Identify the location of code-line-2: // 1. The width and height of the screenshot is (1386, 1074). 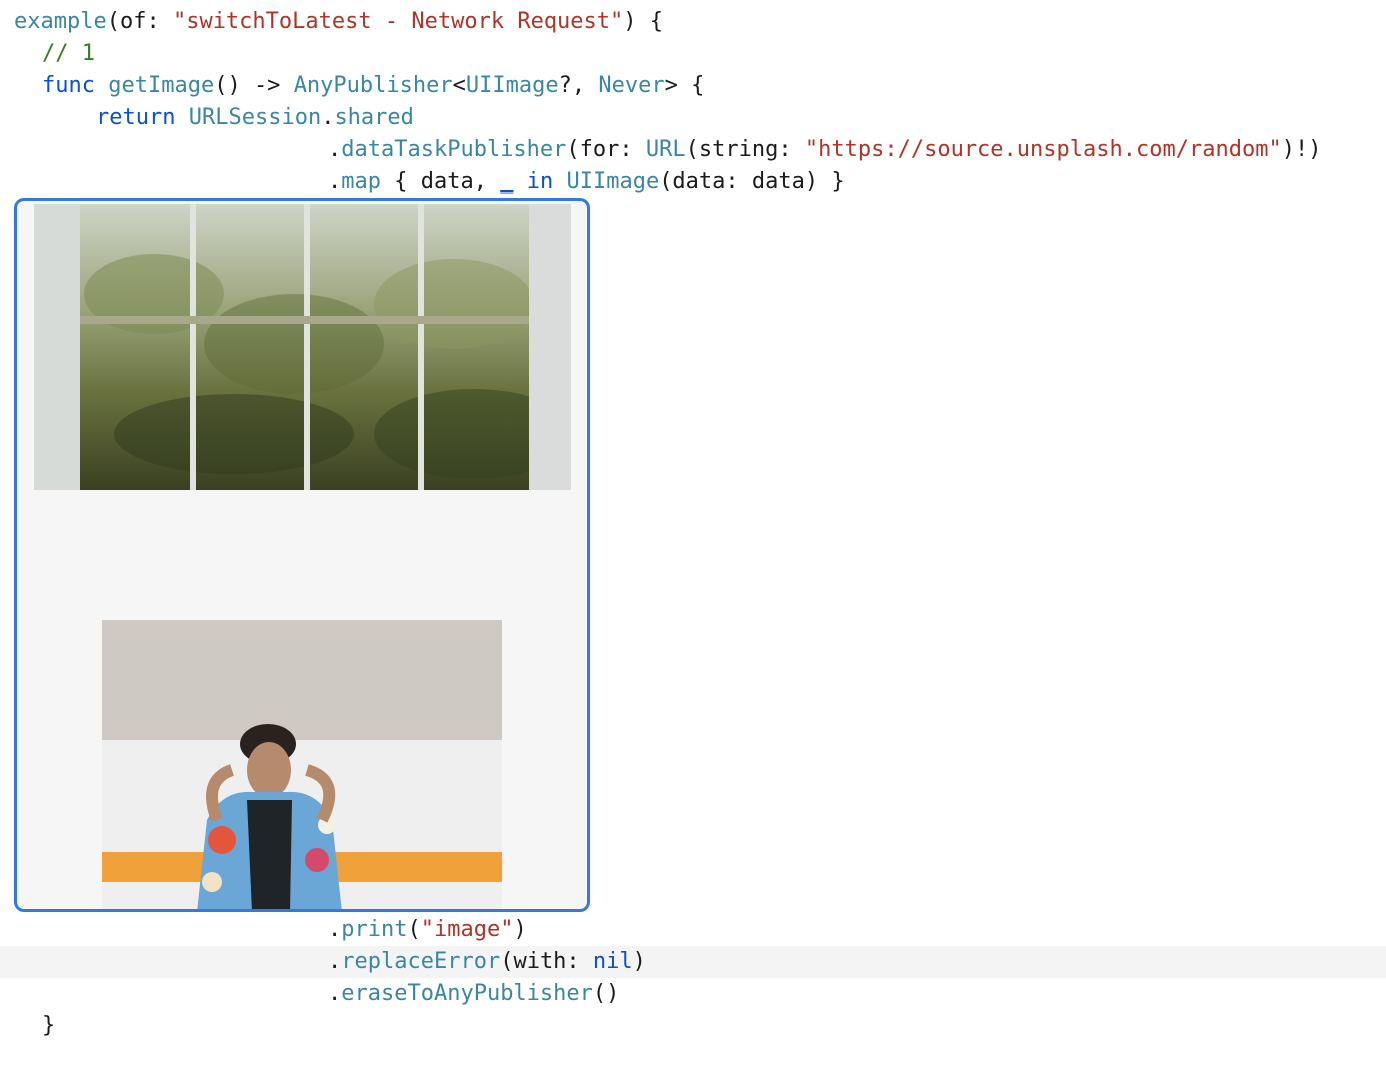
(693, 54).